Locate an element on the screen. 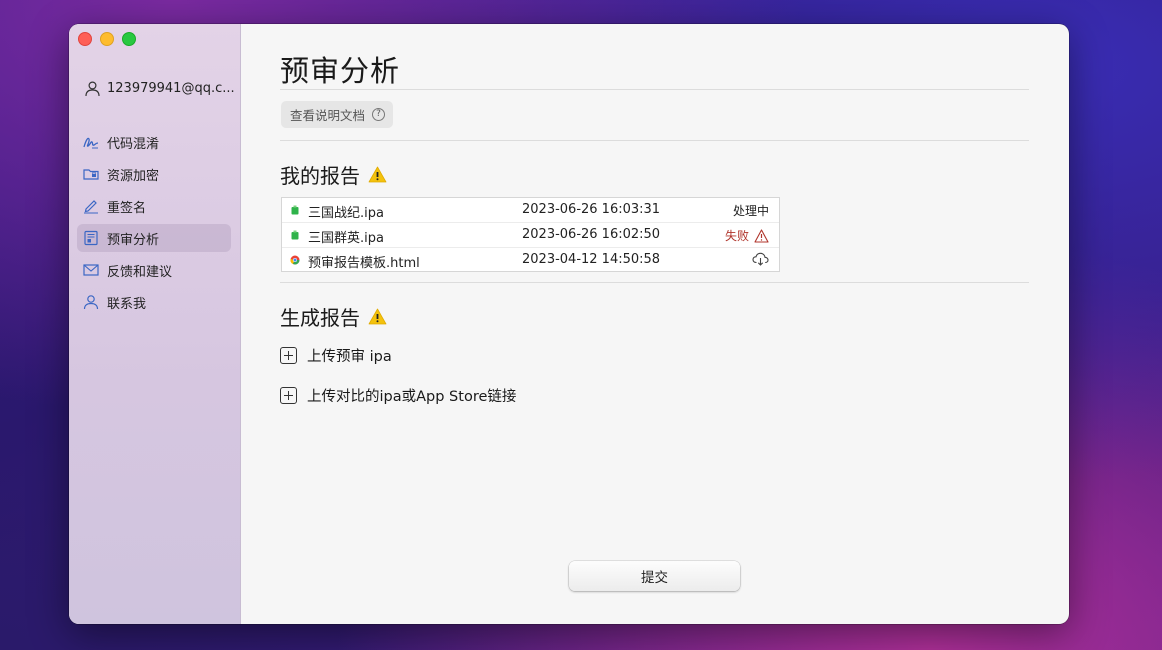 The image size is (1162, 650). report-status-label: 处理中 is located at coordinates (750, 211).